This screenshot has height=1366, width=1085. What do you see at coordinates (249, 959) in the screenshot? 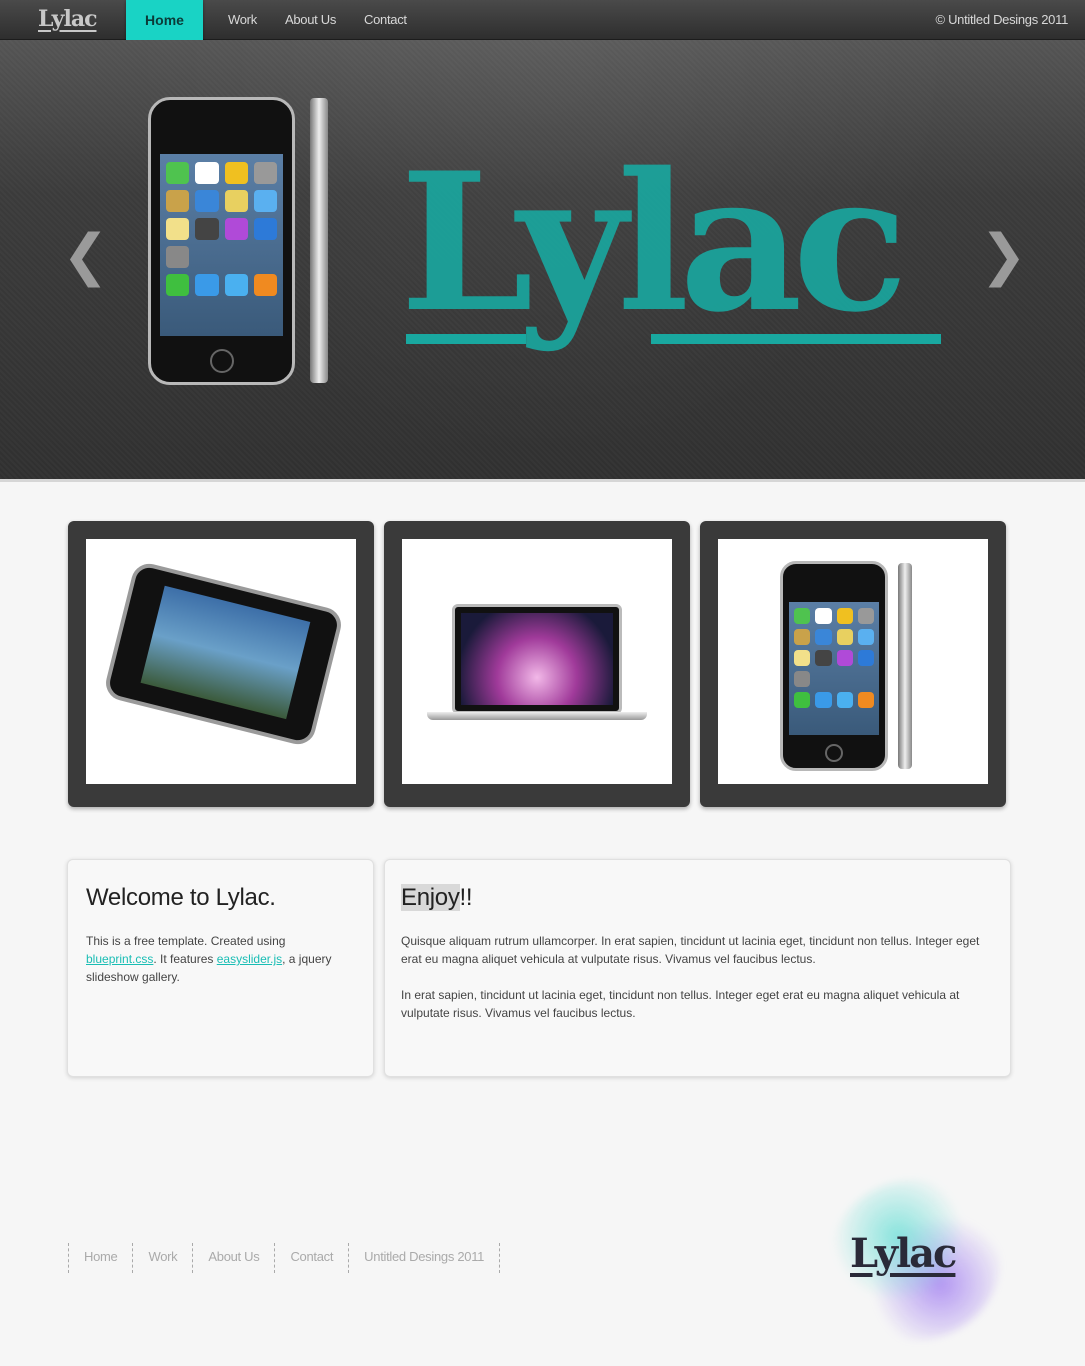
I see `easyslider-link: easyslider.js` at bounding box center [249, 959].